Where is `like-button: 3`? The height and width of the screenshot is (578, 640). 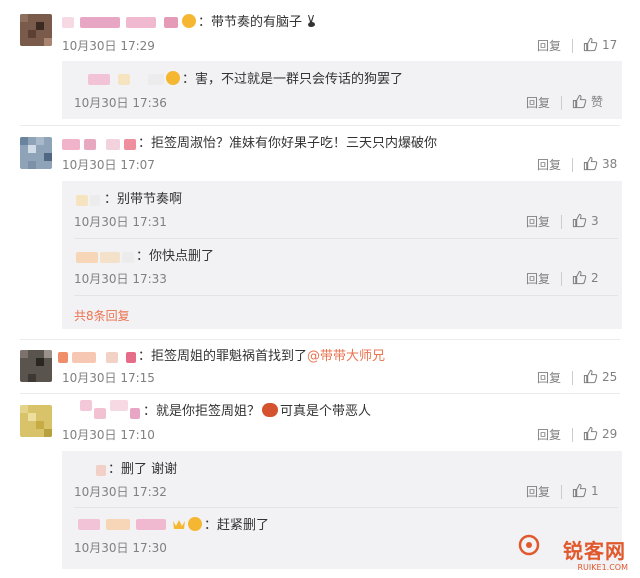 like-button: 3 is located at coordinates (585, 220).